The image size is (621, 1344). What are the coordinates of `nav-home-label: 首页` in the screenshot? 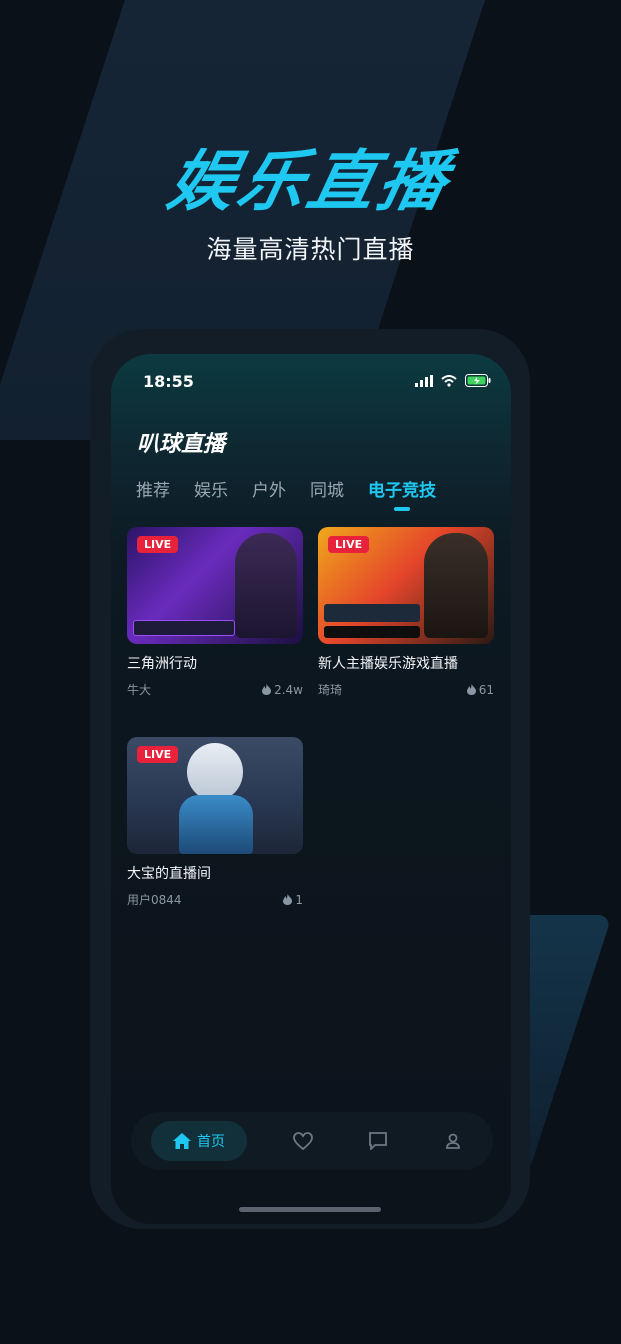 It's located at (211, 1142).